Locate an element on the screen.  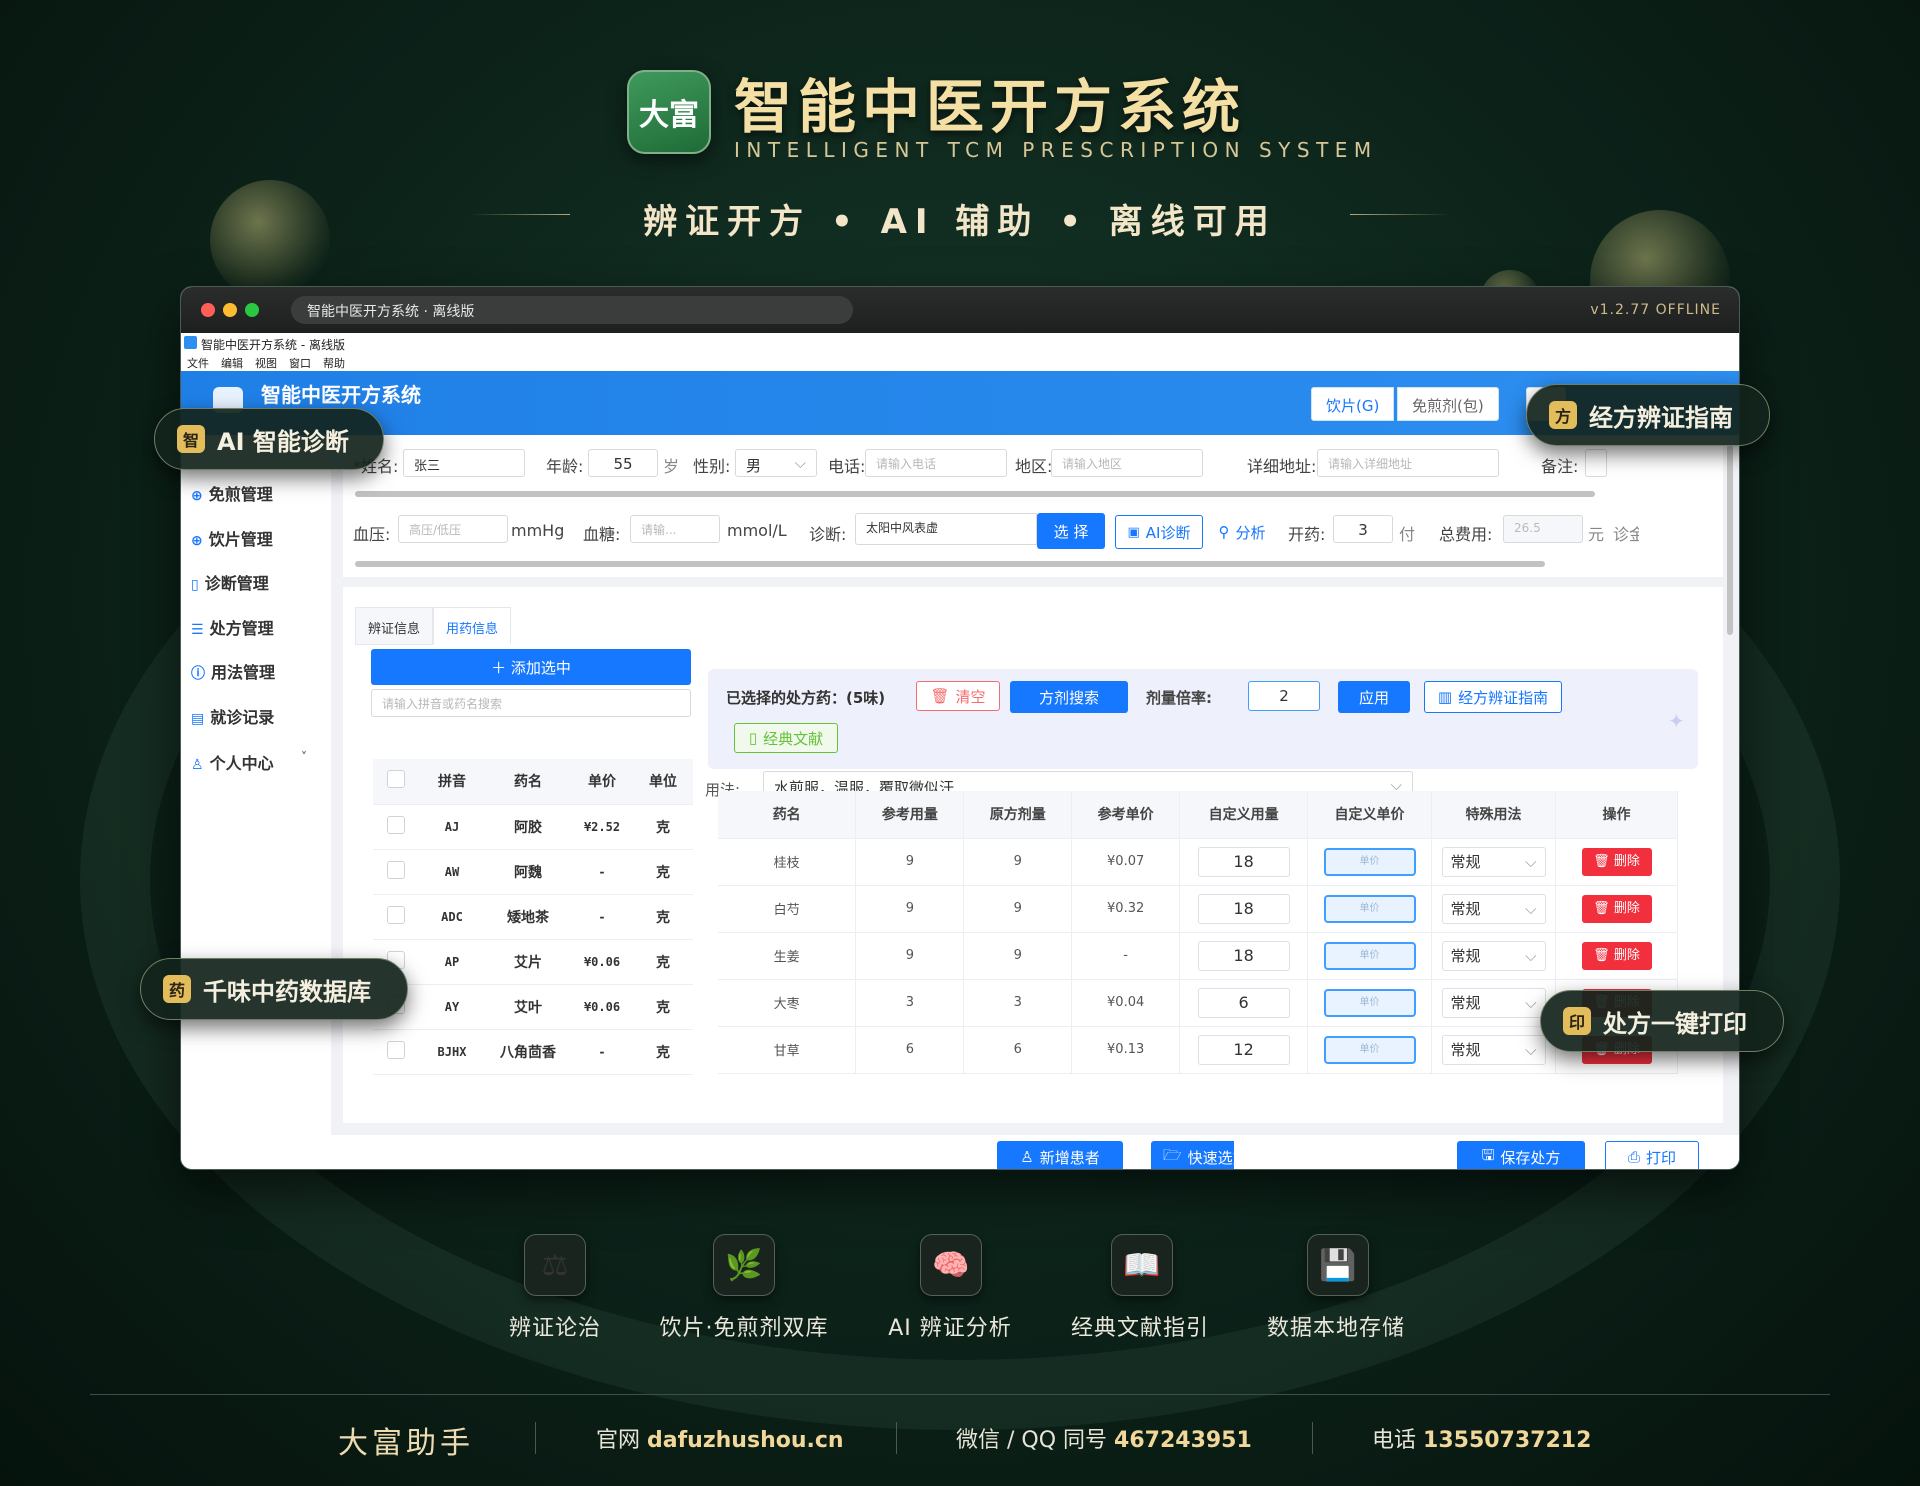
mode-tab-mianjian: 免煎剂(包) is located at coordinates (1448, 404).